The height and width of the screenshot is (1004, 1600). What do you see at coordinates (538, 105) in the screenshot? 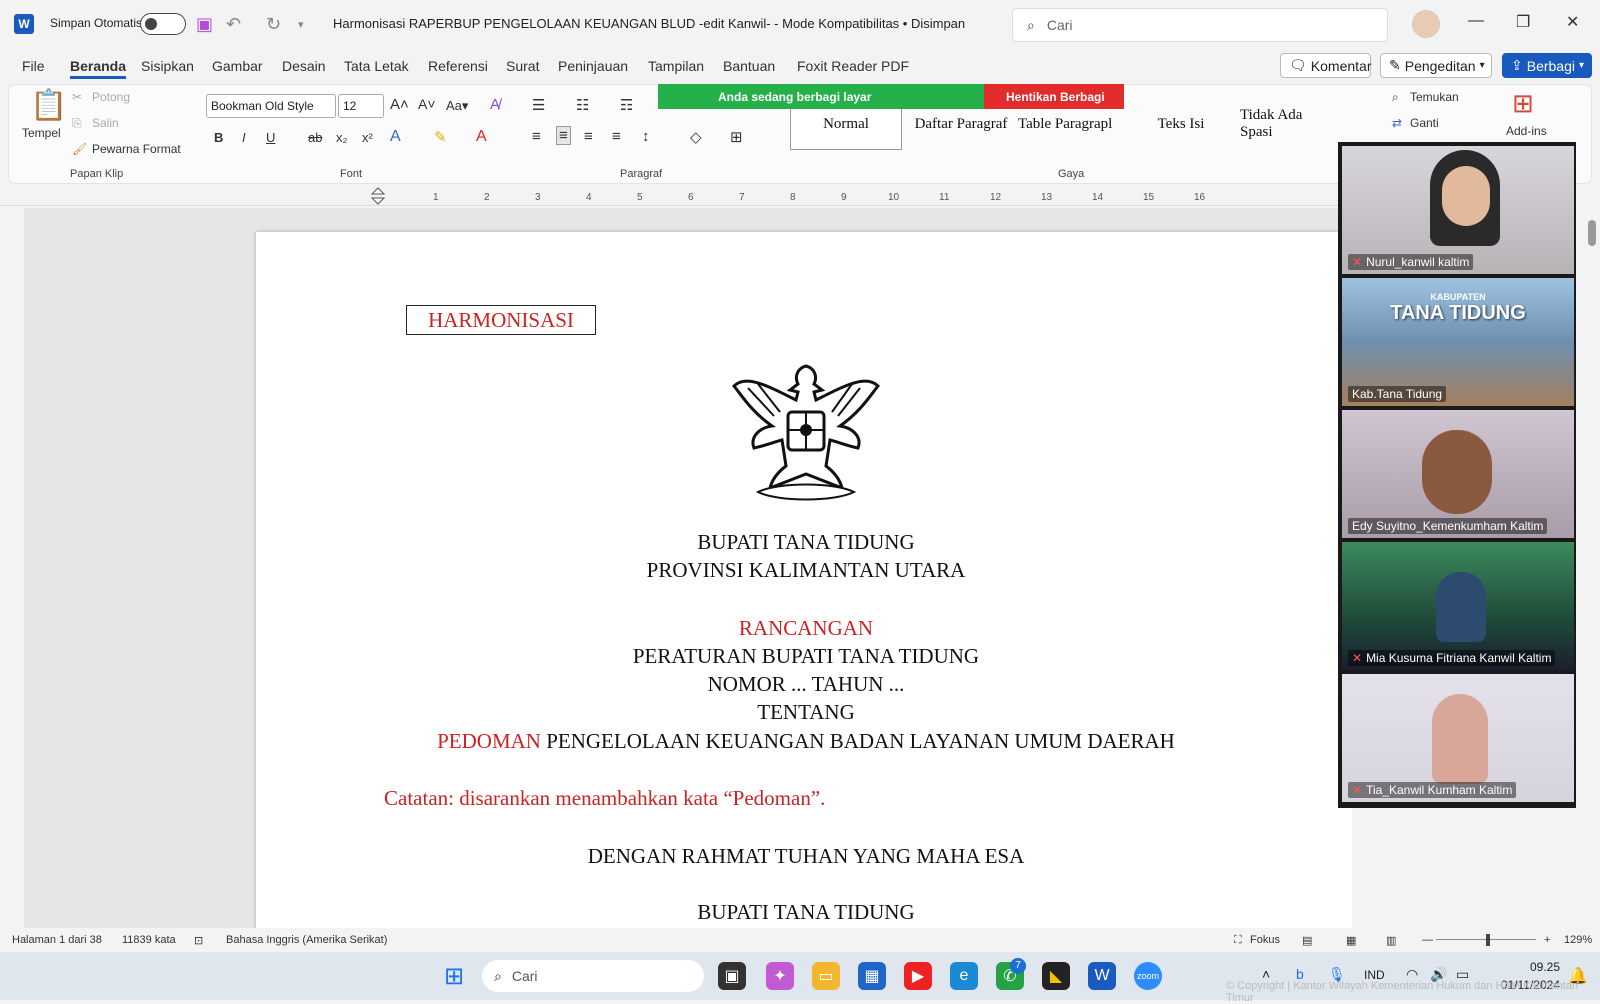
I see `bullets-icon: ☰` at bounding box center [538, 105].